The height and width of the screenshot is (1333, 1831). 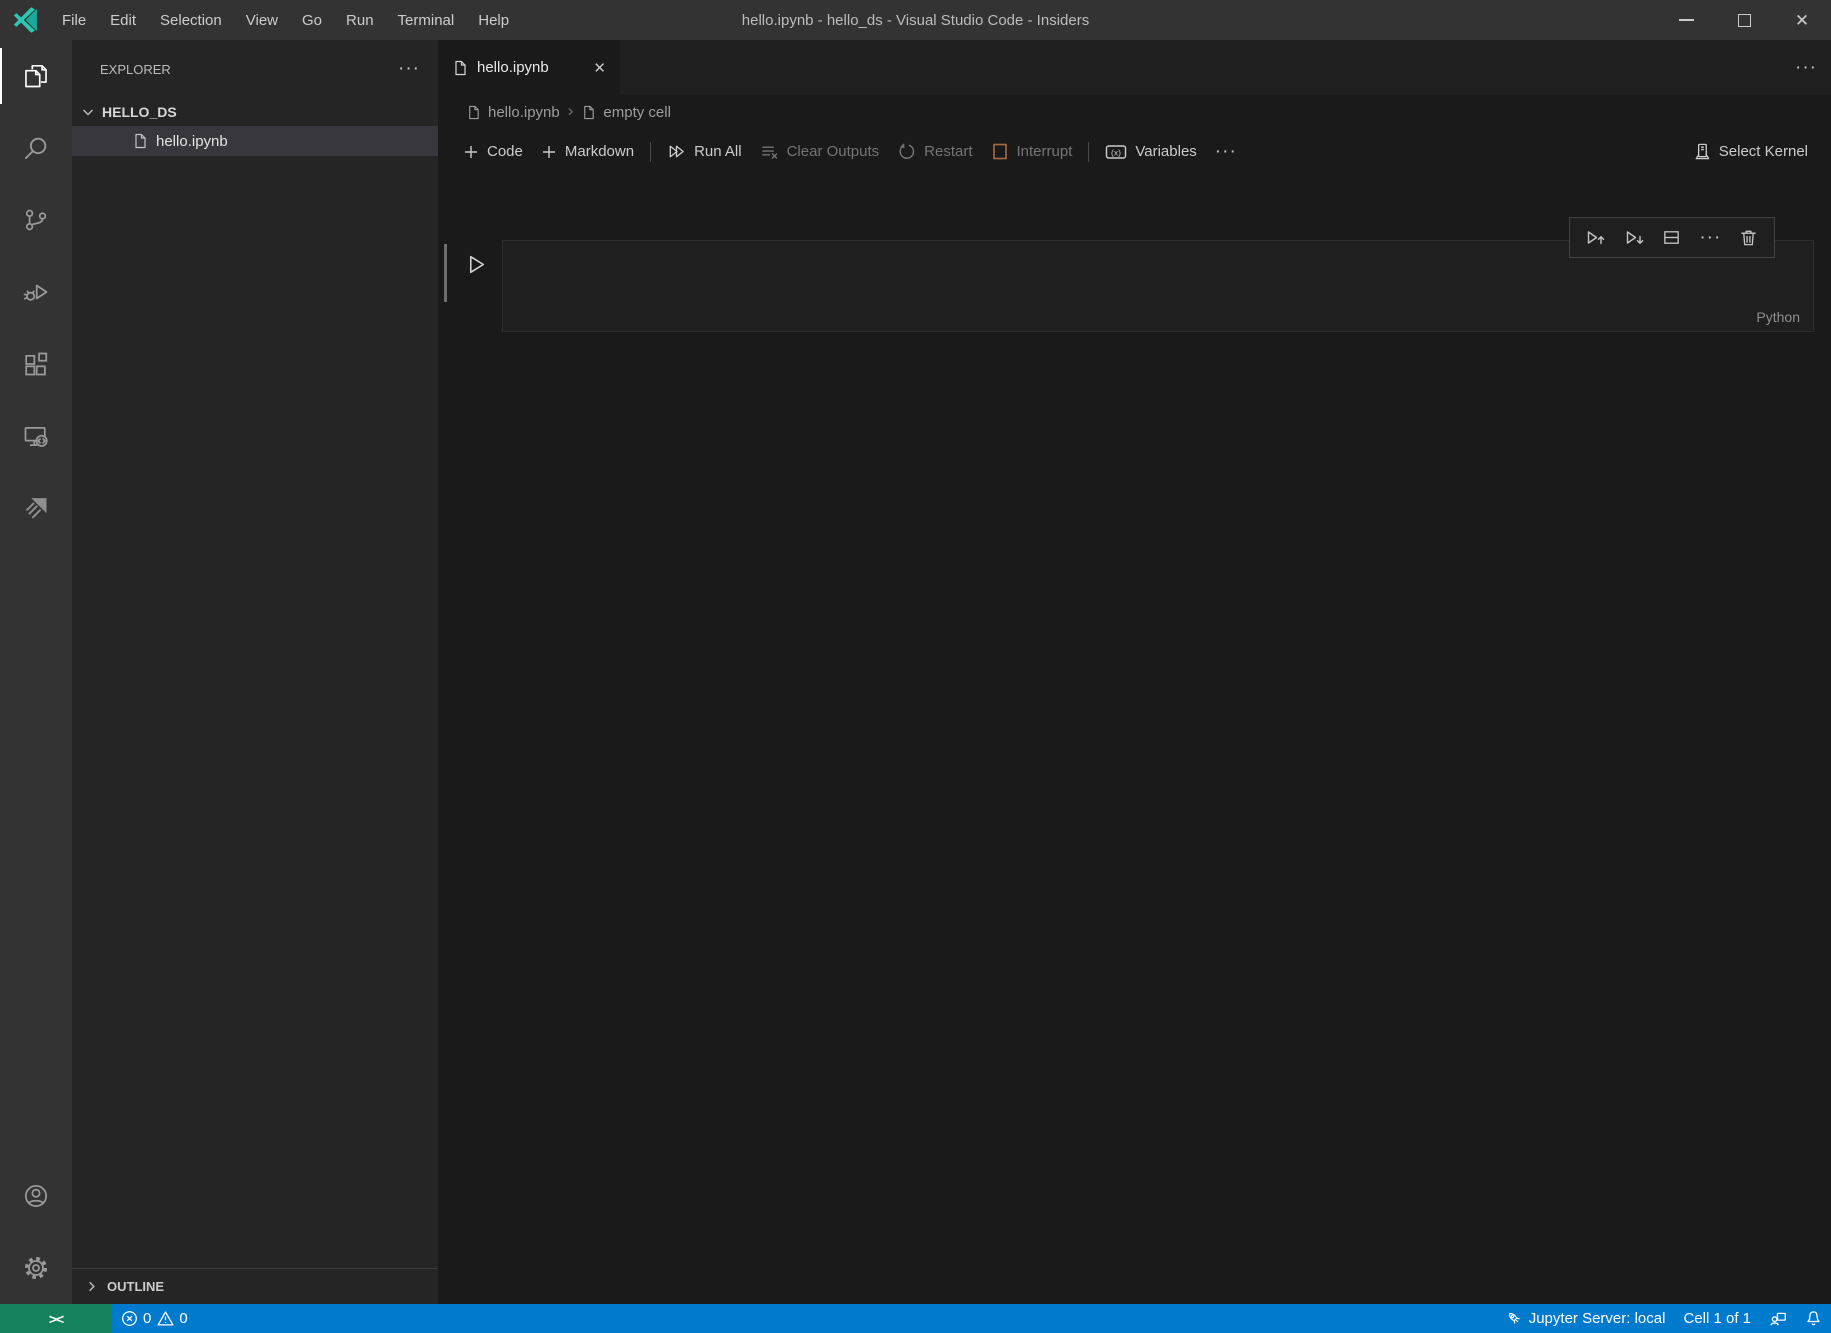 I want to click on notebook-file-icon, so click(x=460, y=68).